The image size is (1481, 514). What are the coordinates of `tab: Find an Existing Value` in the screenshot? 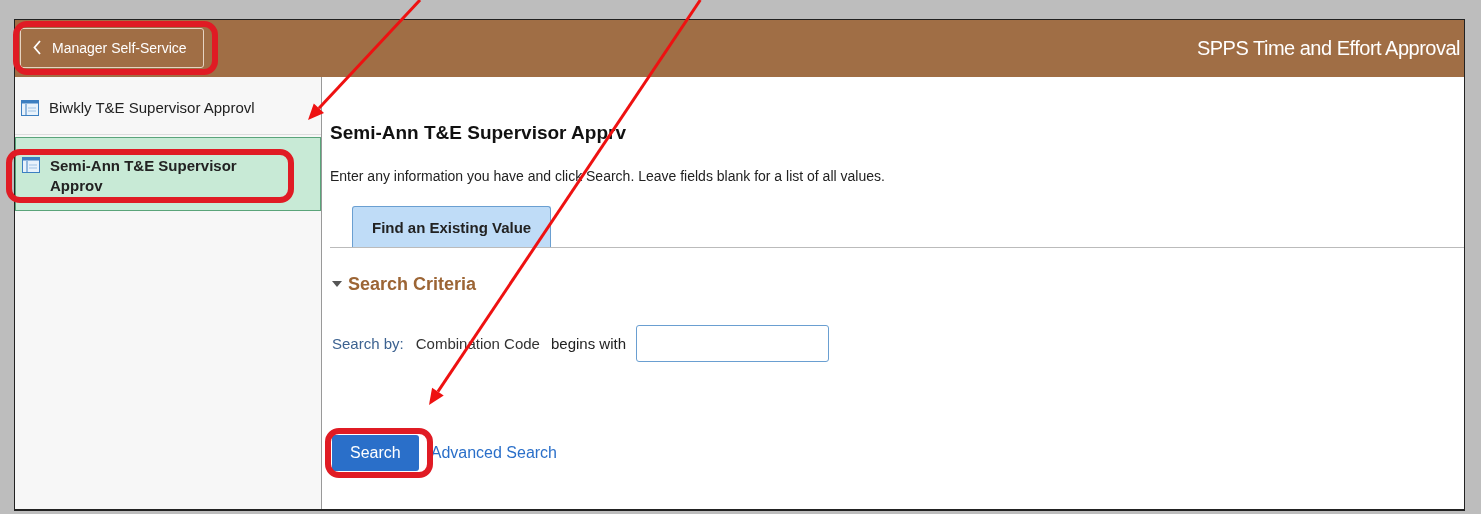 It's located at (452, 226).